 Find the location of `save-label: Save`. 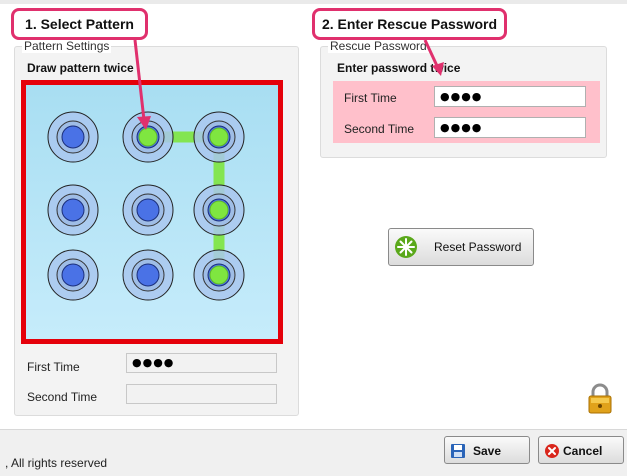

save-label: Save is located at coordinates (487, 451).